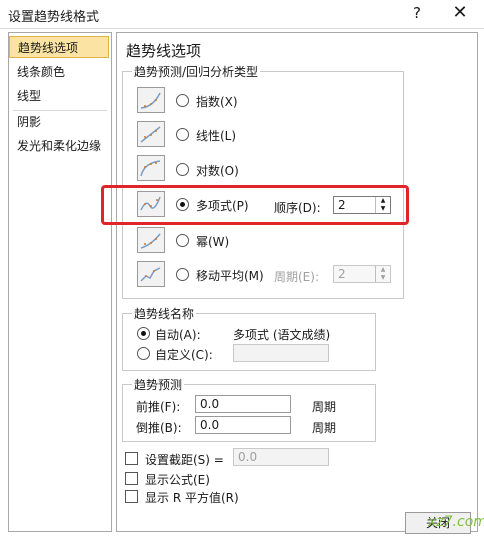 The width and height of the screenshot is (484, 542). What do you see at coordinates (143, 353) in the screenshot?
I see `custom-name-radio` at bounding box center [143, 353].